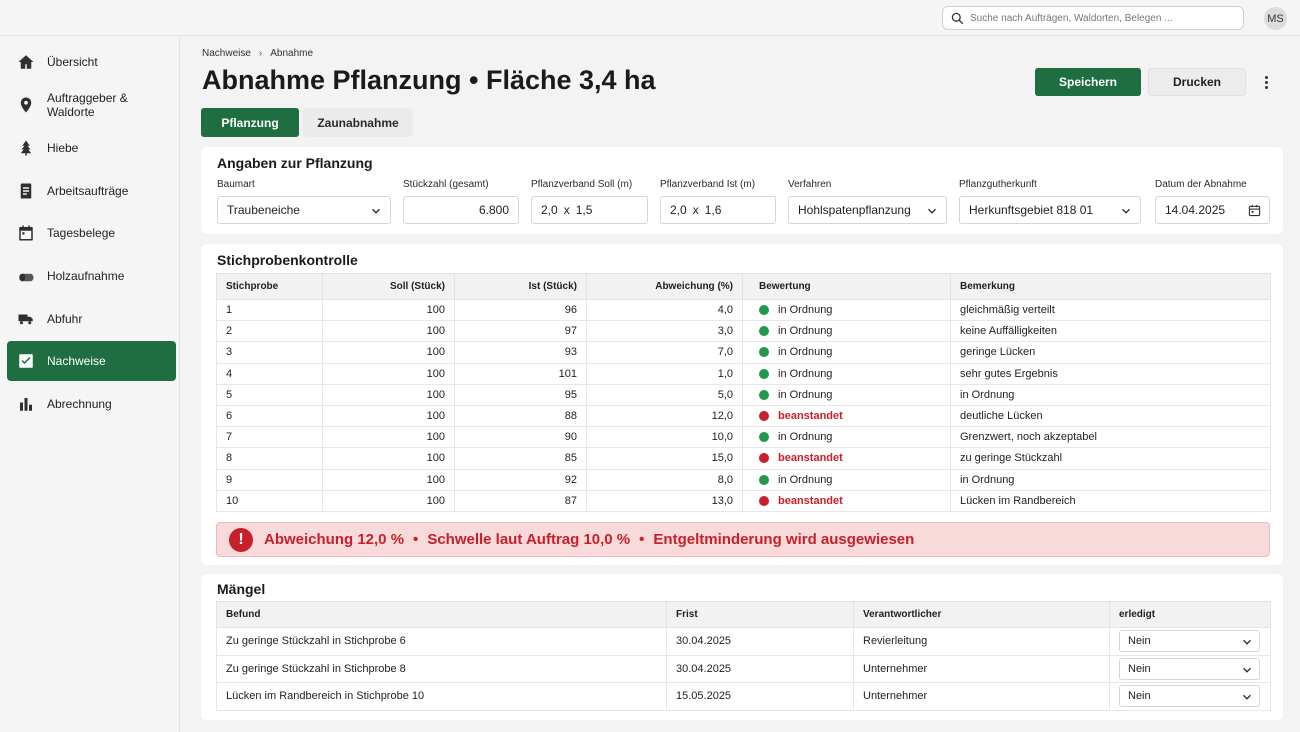 The height and width of the screenshot is (732, 1300). I want to click on print-button: Drucken, so click(1197, 82).